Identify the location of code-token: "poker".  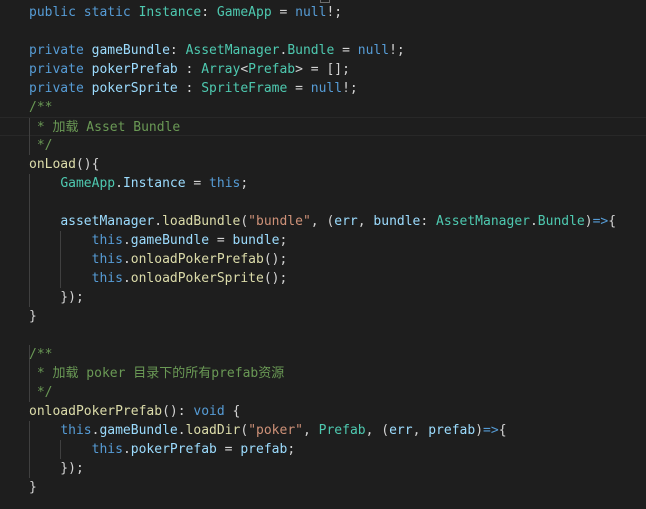
(275, 430).